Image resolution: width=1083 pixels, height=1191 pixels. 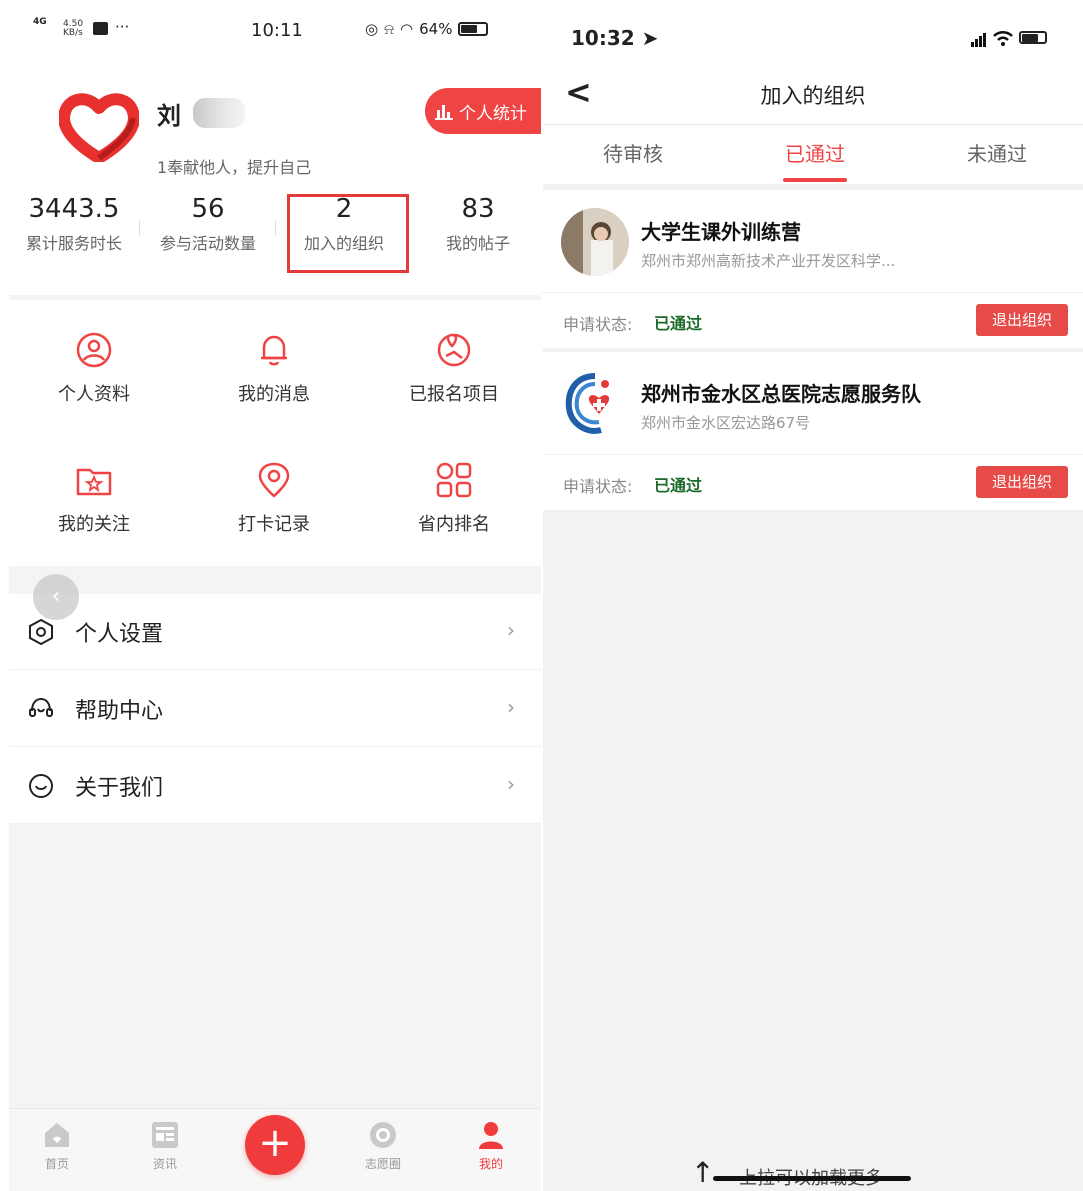 I want to click on grid-item-checkin: 打卡记录, so click(x=274, y=498).